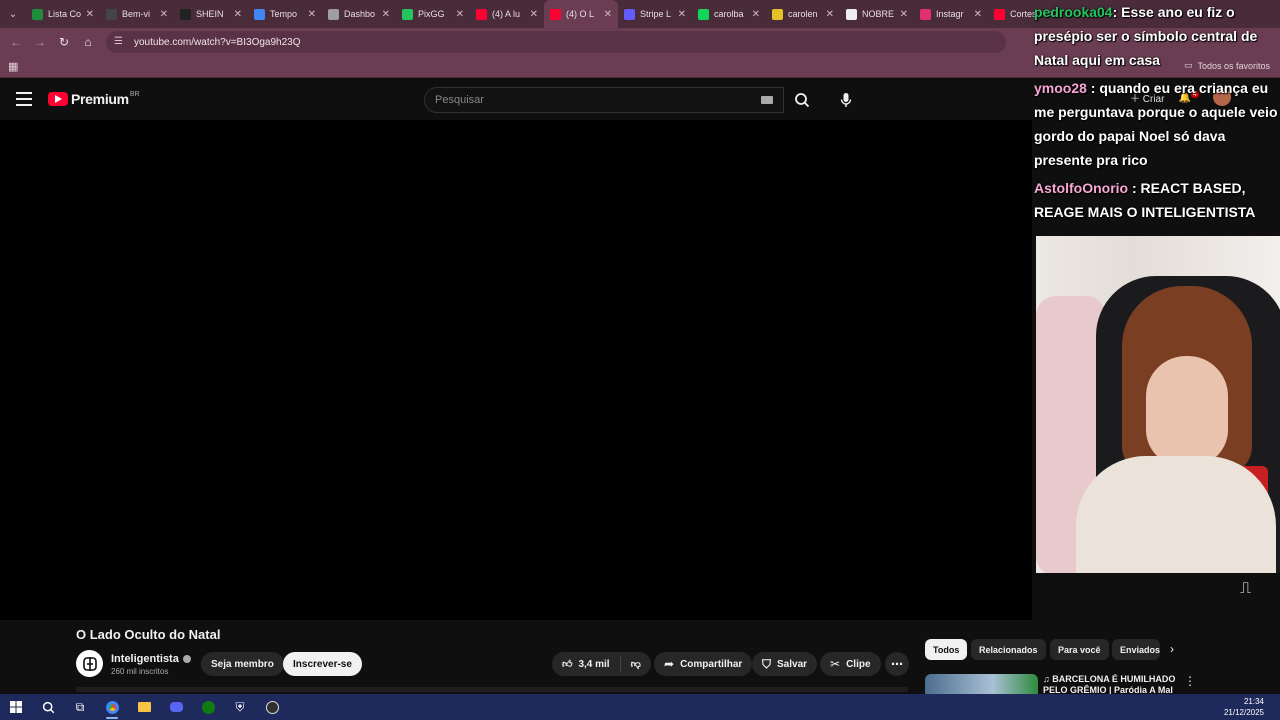 Image resolution: width=1280 pixels, height=720 pixels. What do you see at coordinates (1073, 12) in the screenshot?
I see `chat-username: pedrooka04` at bounding box center [1073, 12].